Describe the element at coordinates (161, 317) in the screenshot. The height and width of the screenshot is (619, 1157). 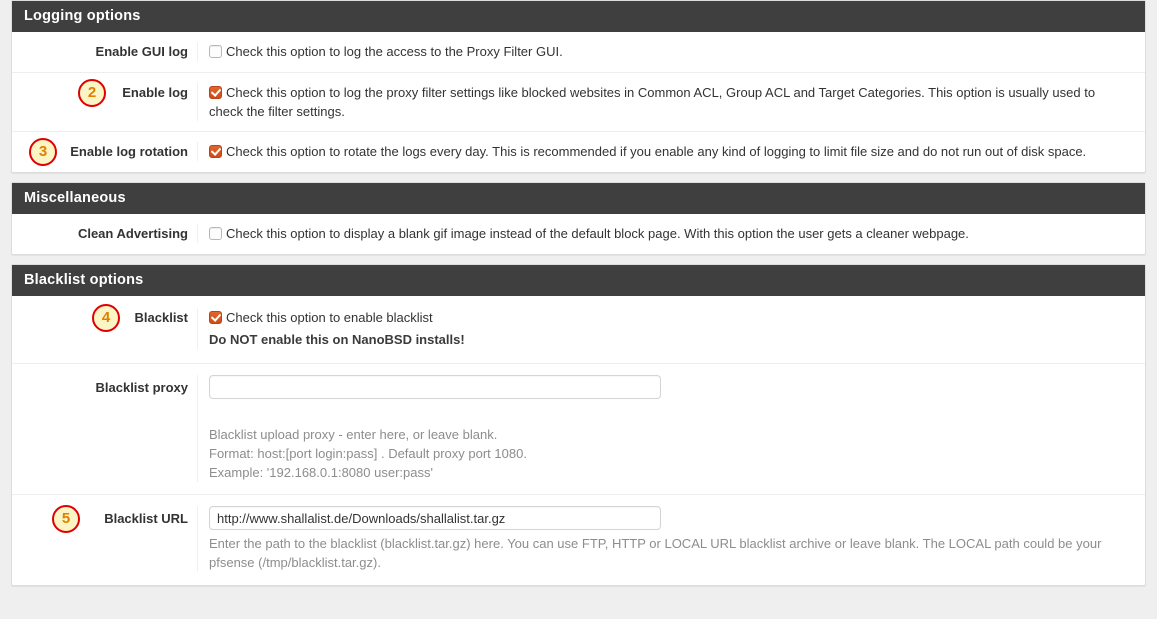
I see `label-text-blacklist-enable: Blacklist` at that location.